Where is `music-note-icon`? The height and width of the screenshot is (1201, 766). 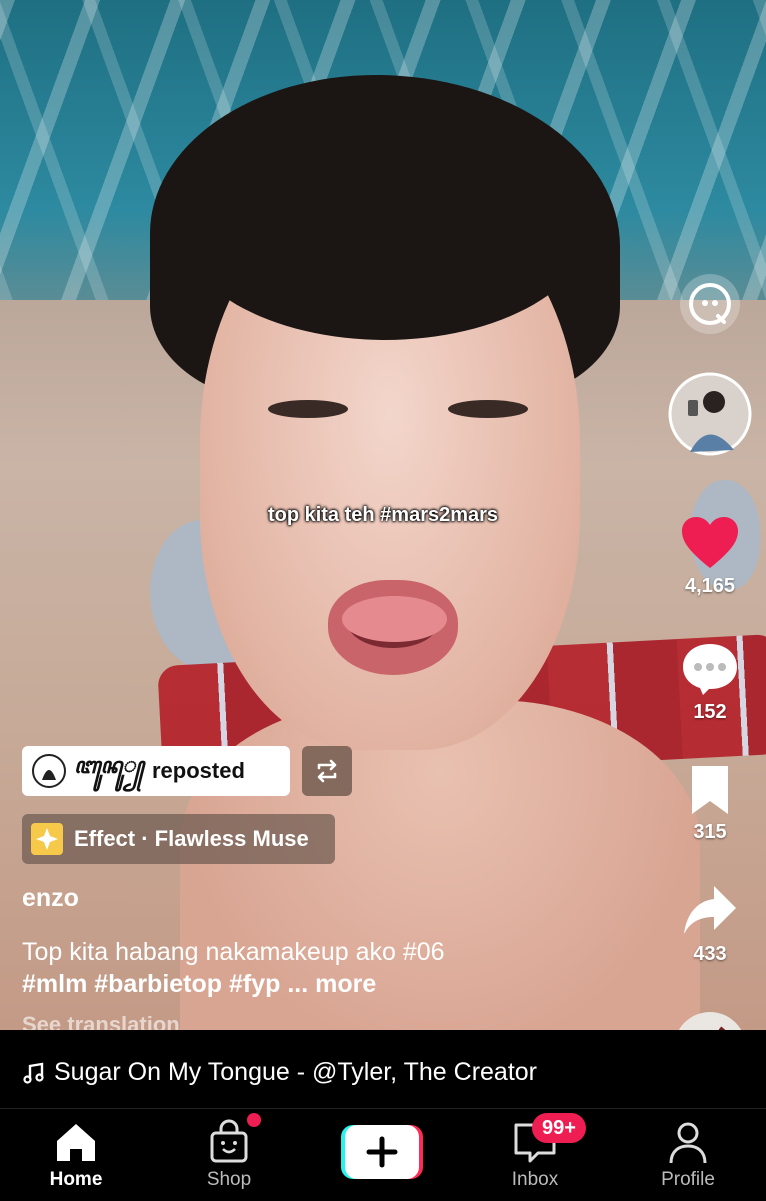 music-note-icon is located at coordinates (33, 1073).